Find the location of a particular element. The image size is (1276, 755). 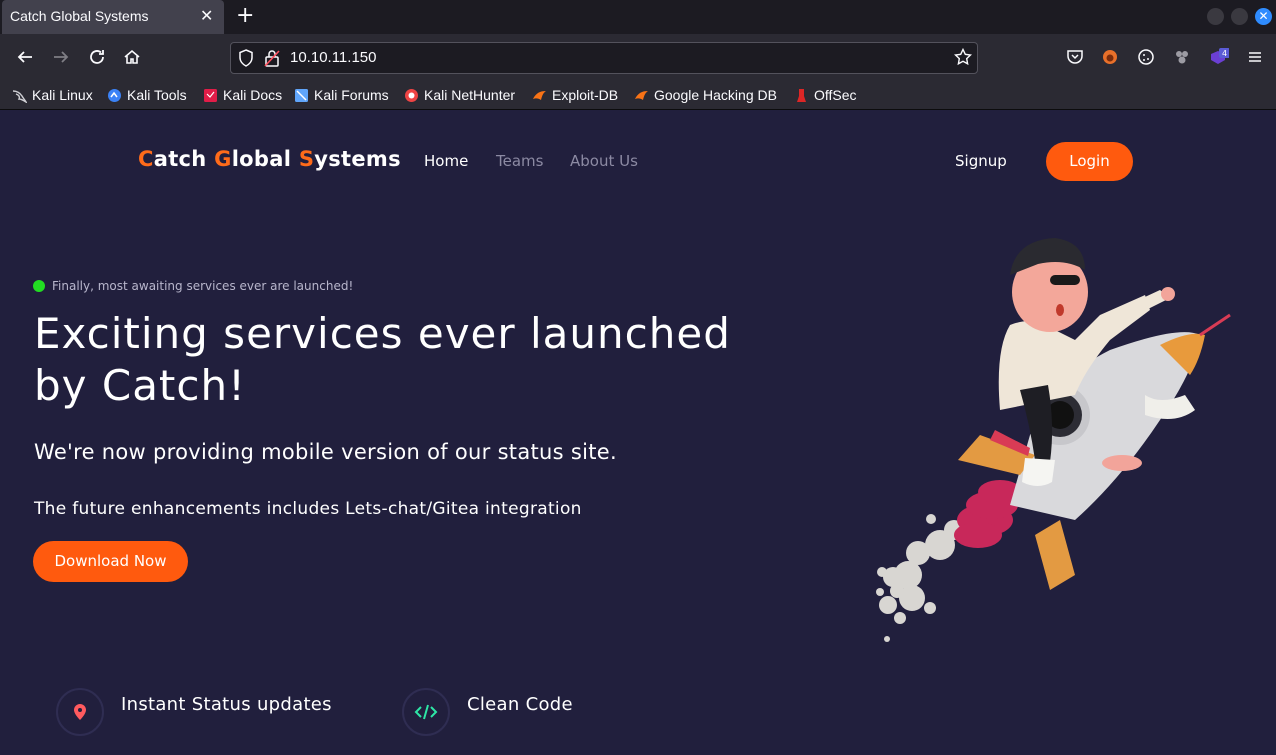

bookmark-star-icon is located at coordinates (963, 59).